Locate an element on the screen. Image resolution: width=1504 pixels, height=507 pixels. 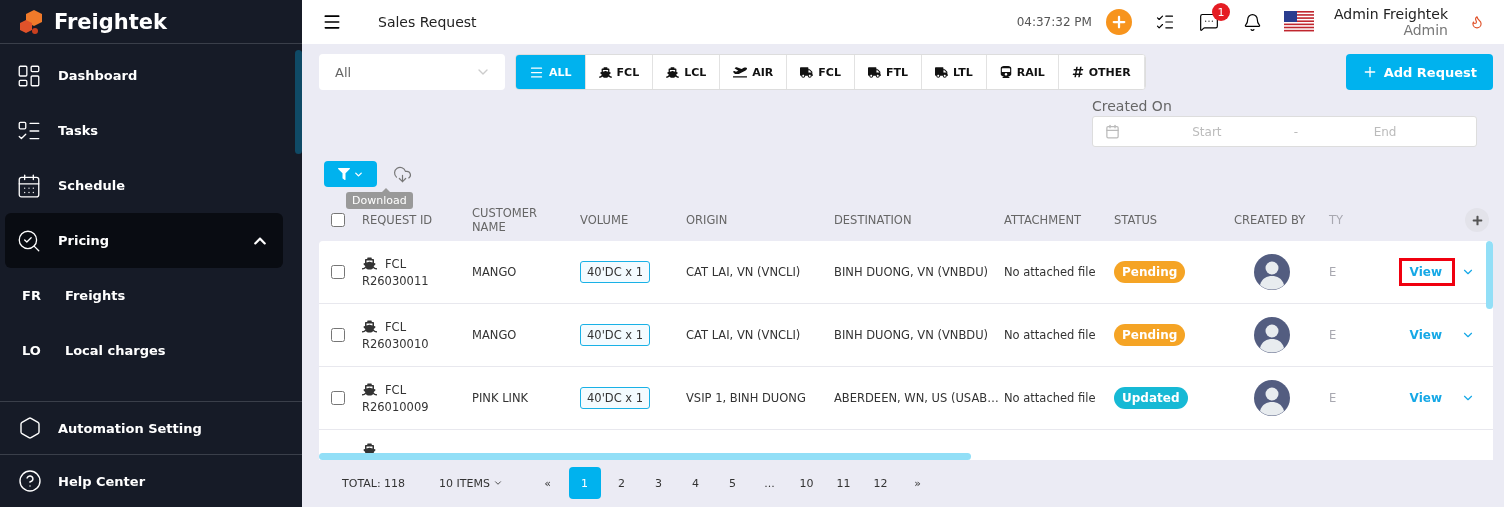
nav-label: Freights is located at coordinates (95, 295).